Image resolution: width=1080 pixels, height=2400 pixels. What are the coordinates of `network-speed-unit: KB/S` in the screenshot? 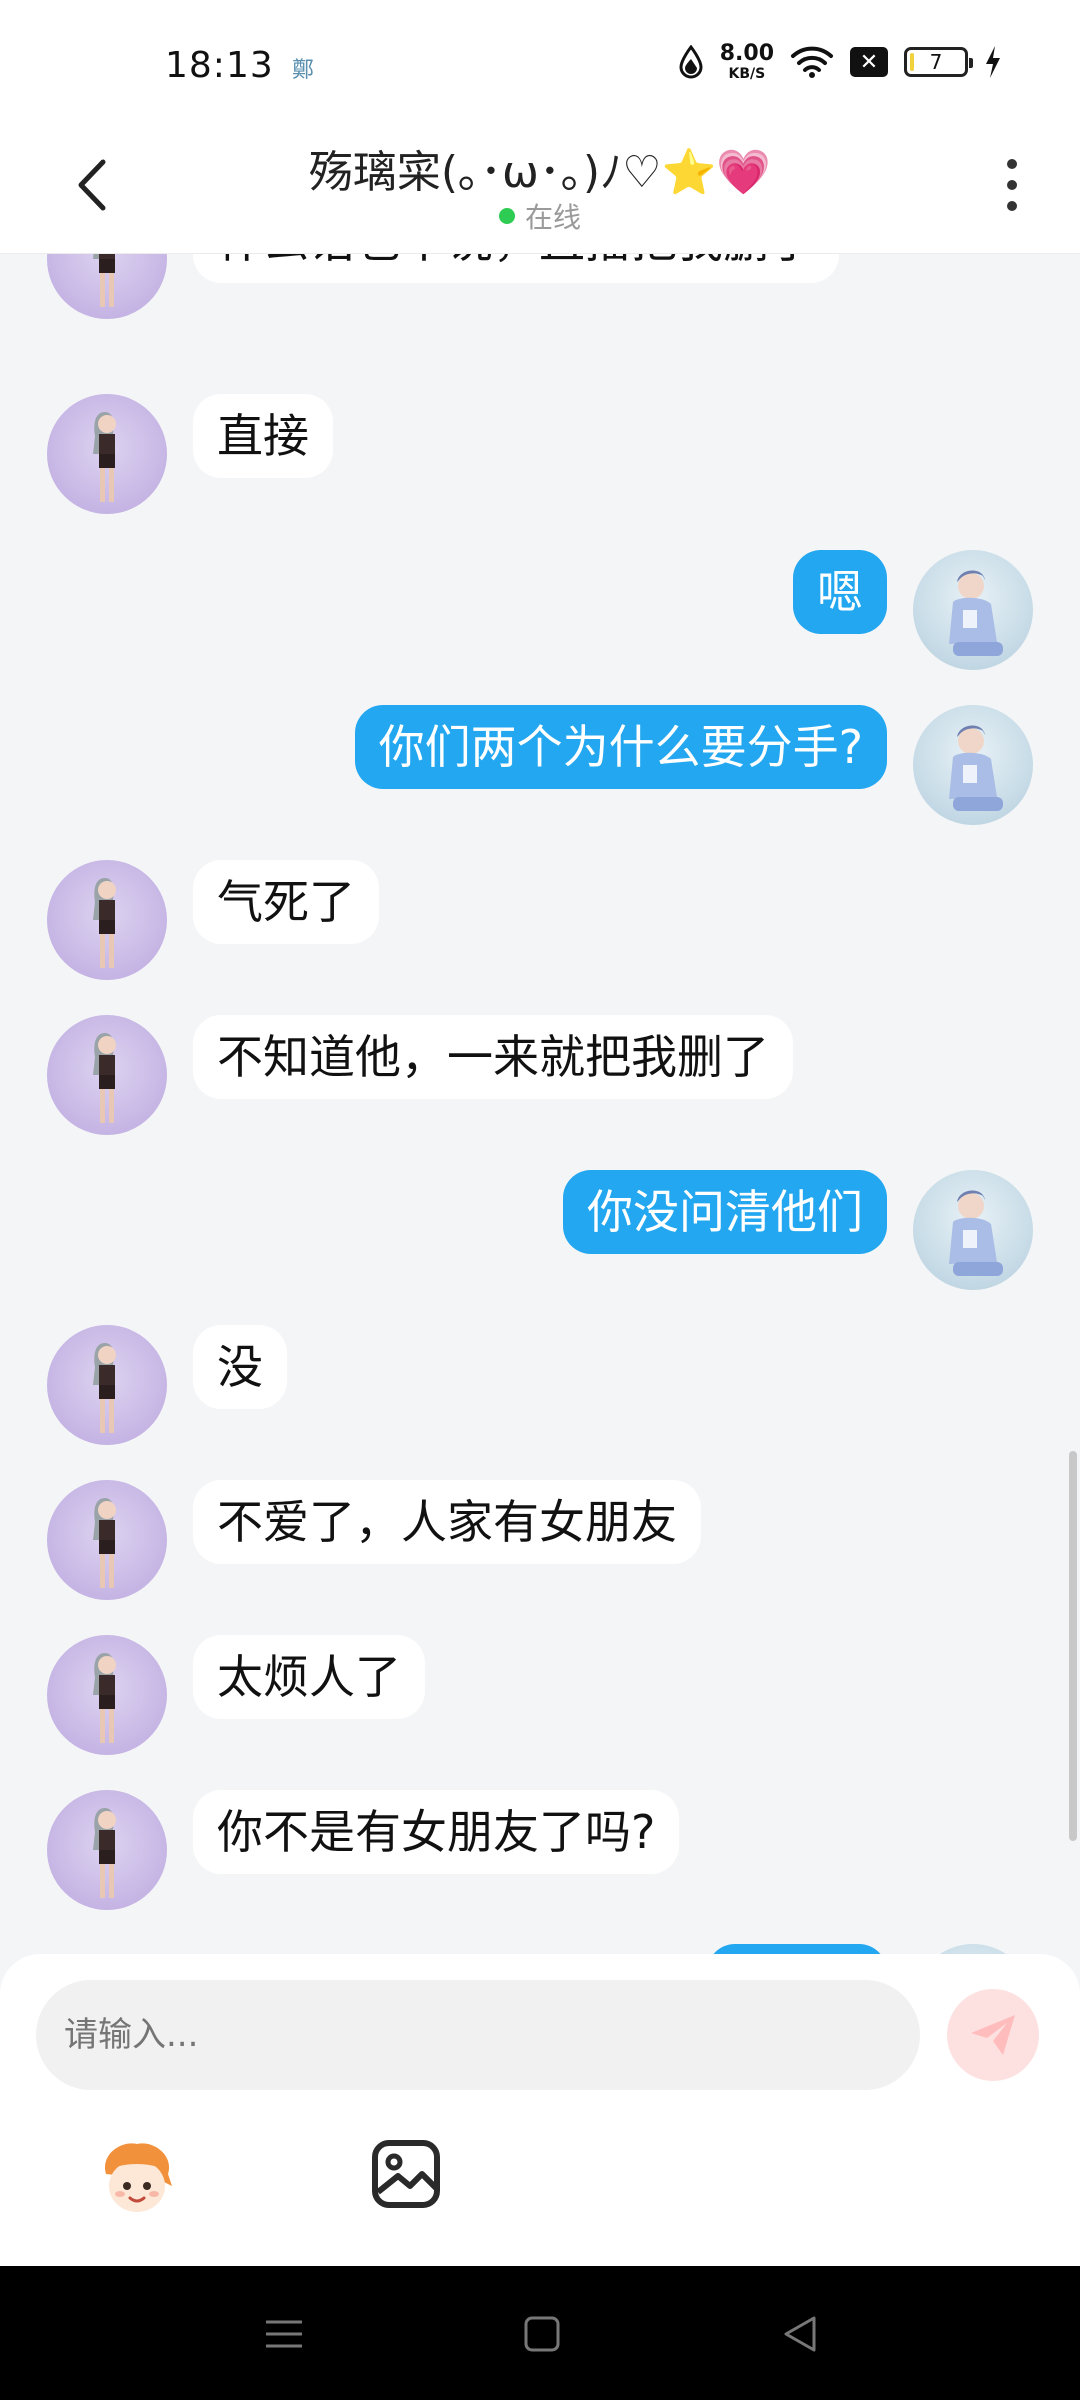 It's located at (747, 74).